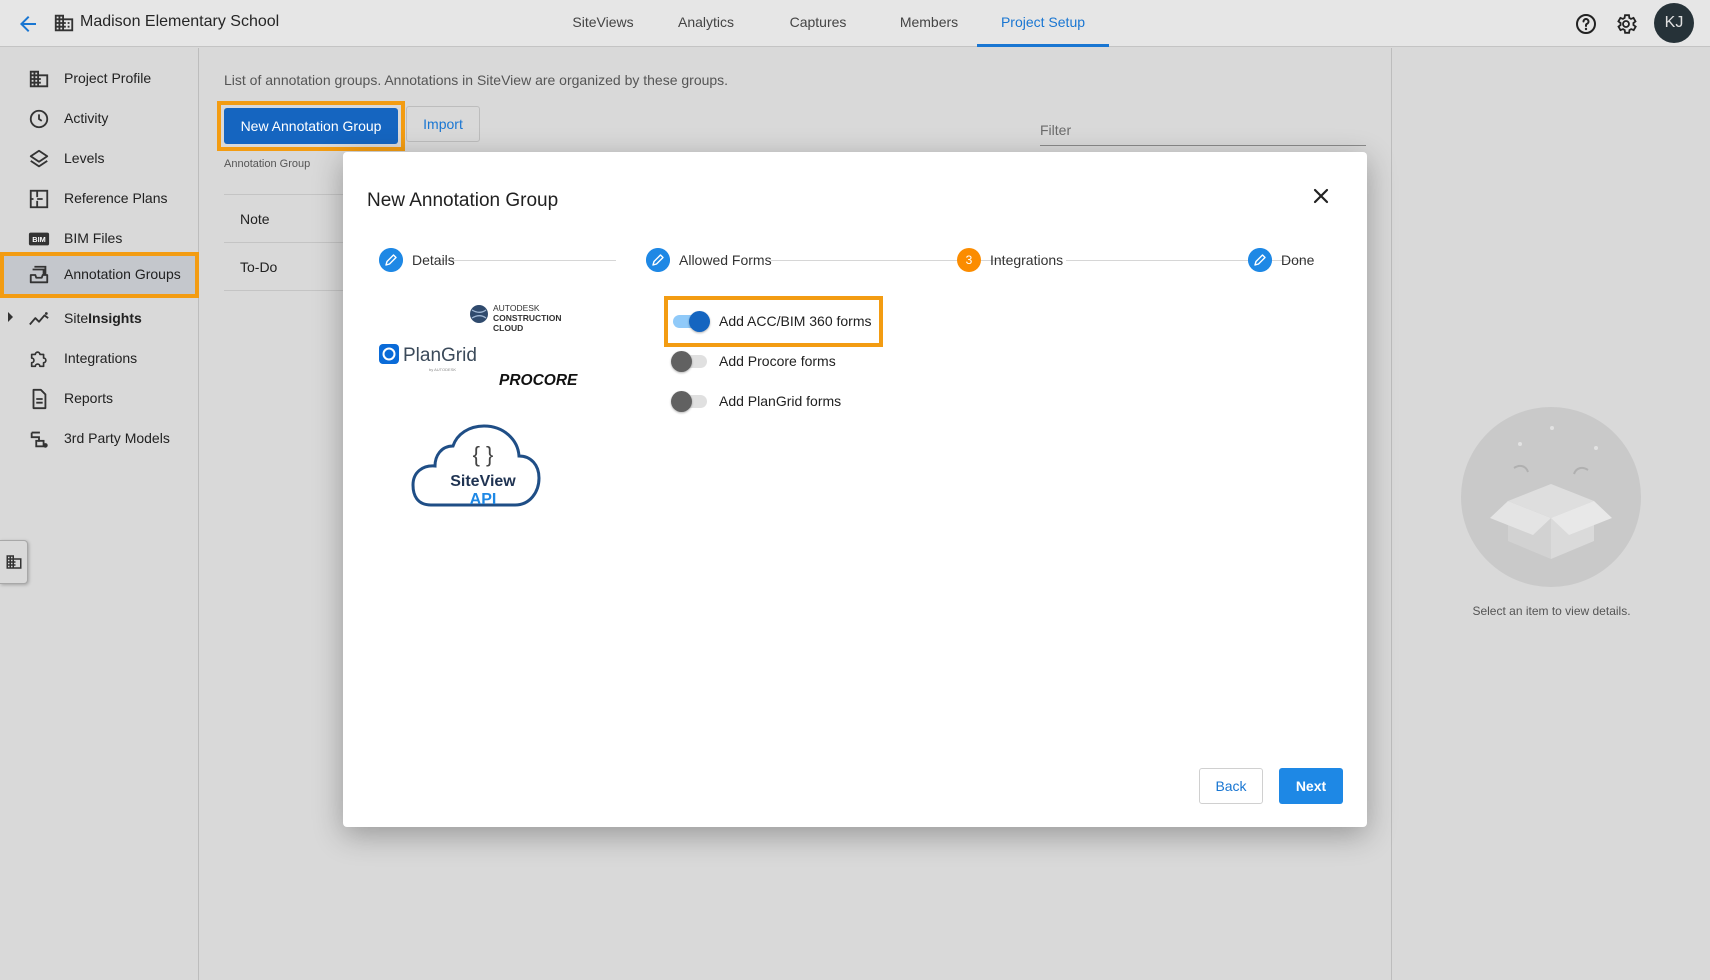 The image size is (1710, 980). I want to click on label-bold: Insights, so click(115, 318).